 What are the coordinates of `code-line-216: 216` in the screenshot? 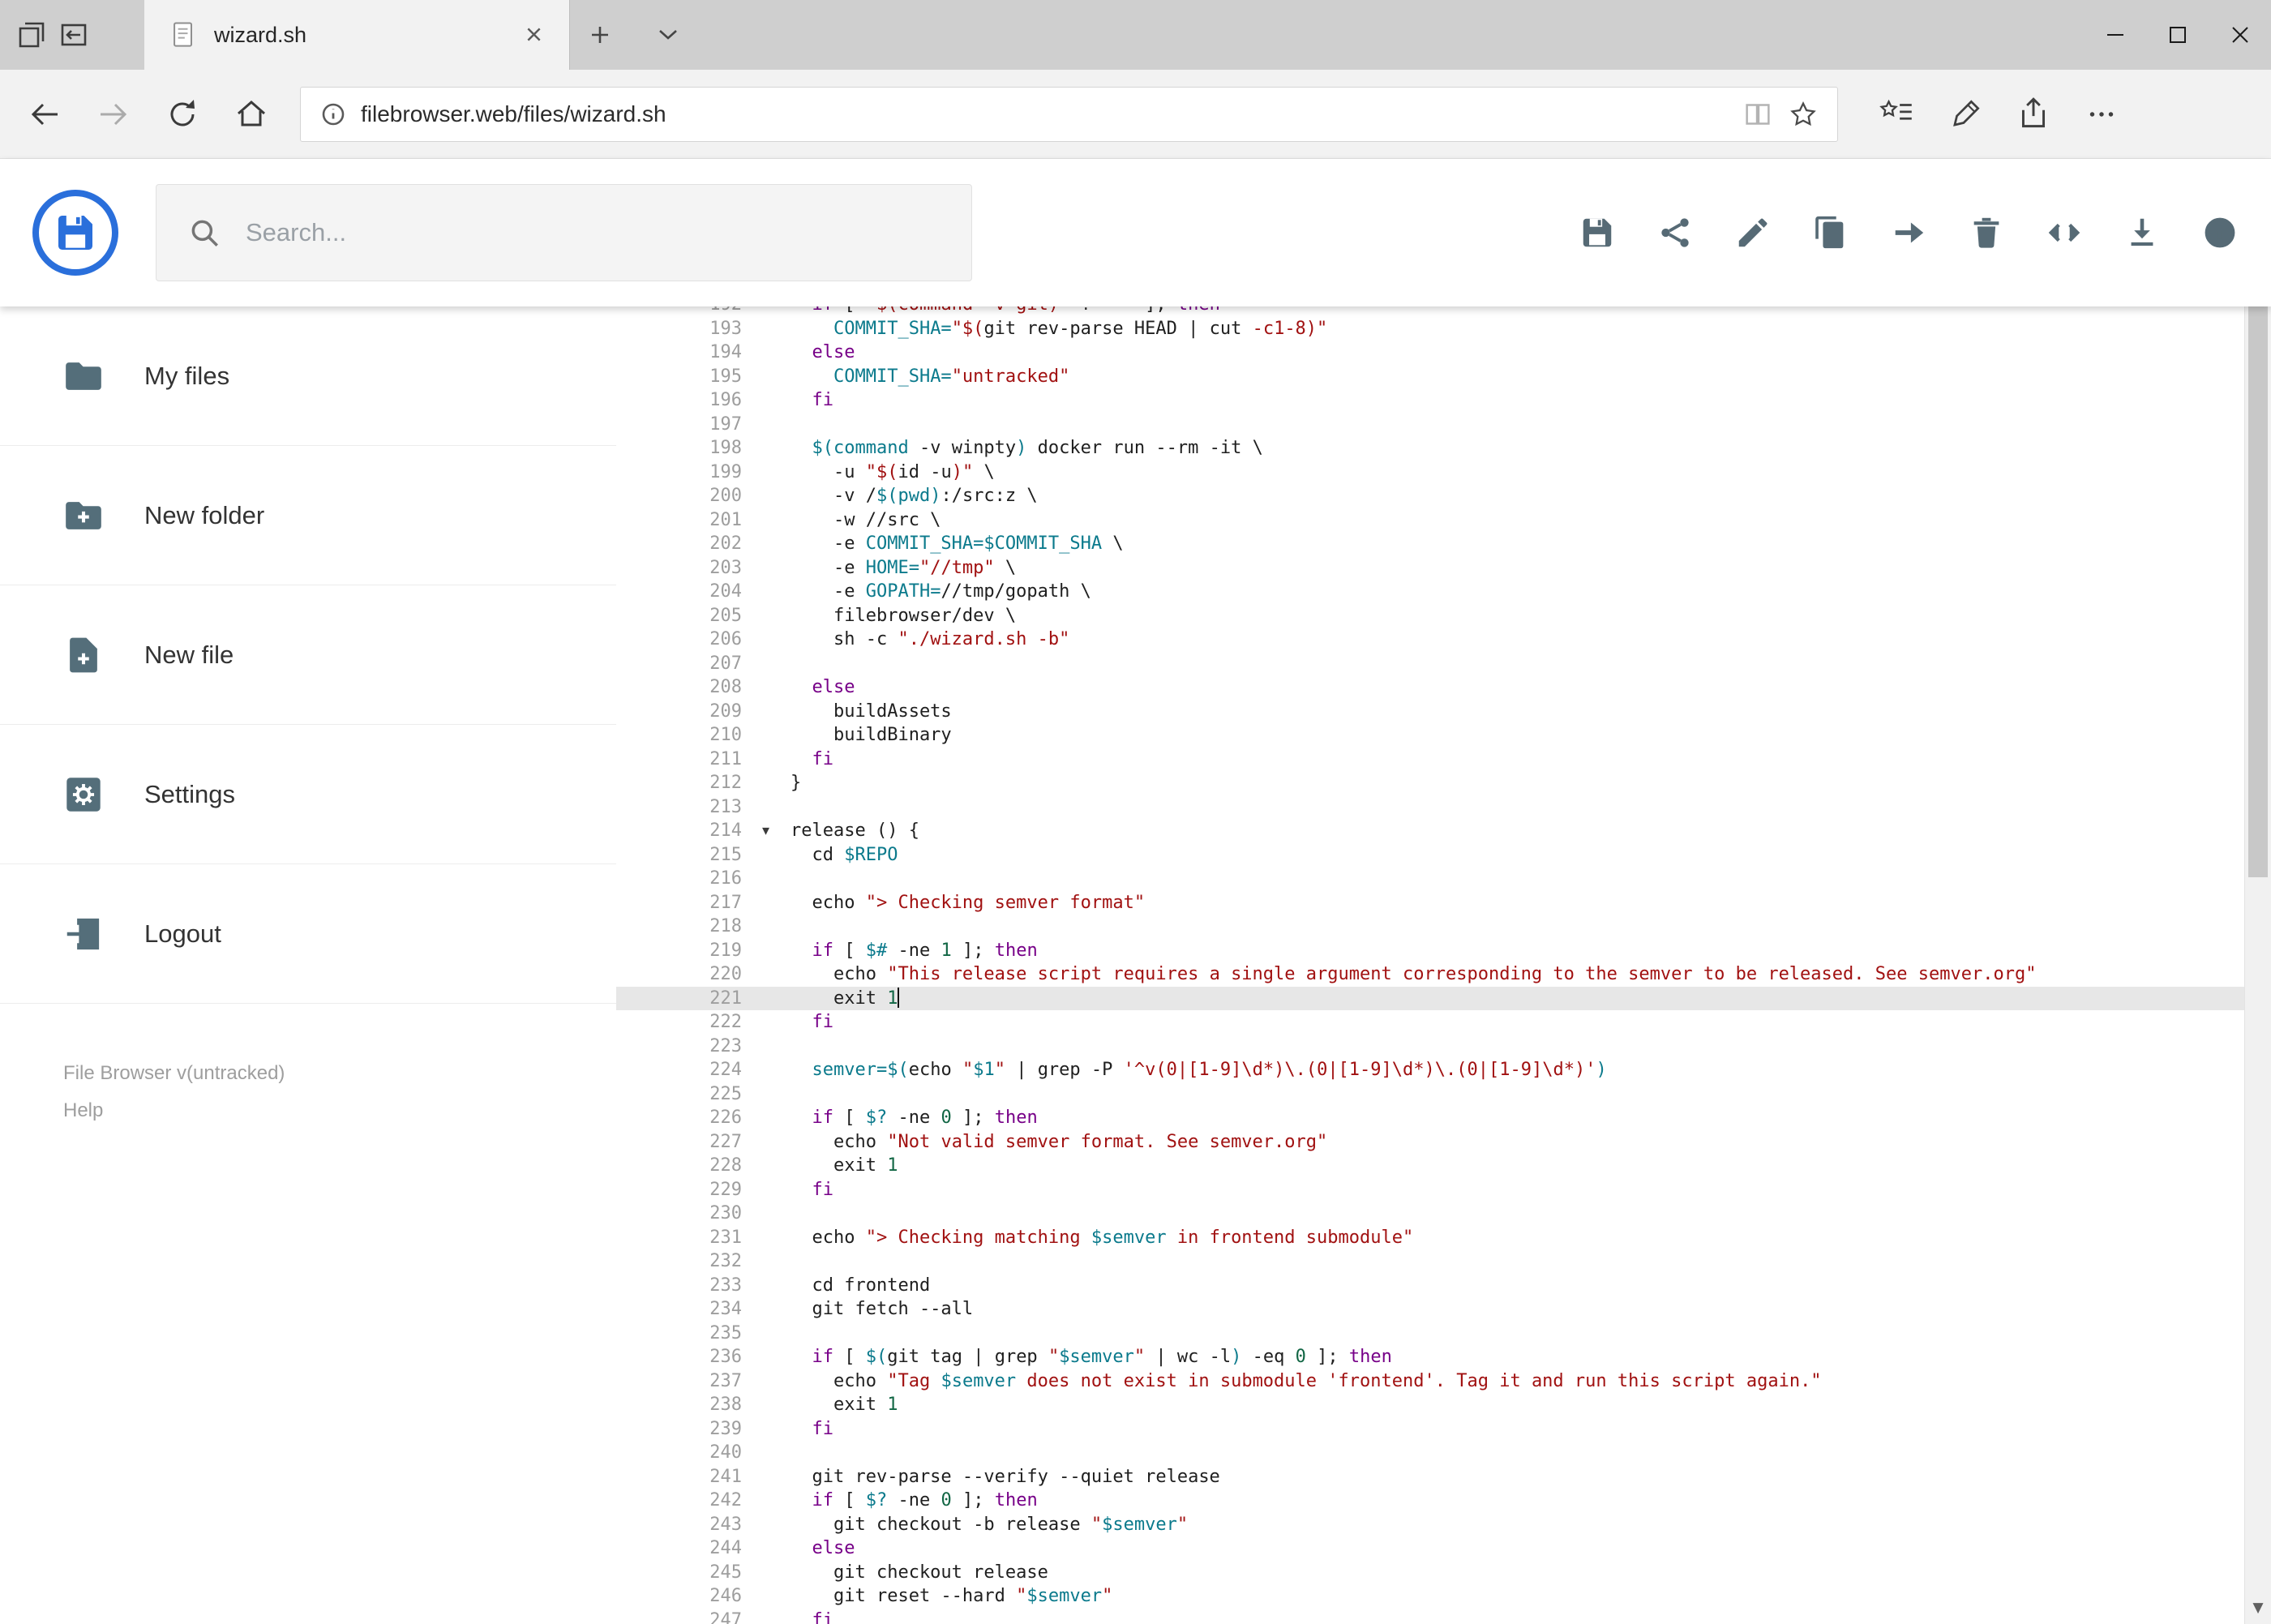 It's located at (1430, 879).